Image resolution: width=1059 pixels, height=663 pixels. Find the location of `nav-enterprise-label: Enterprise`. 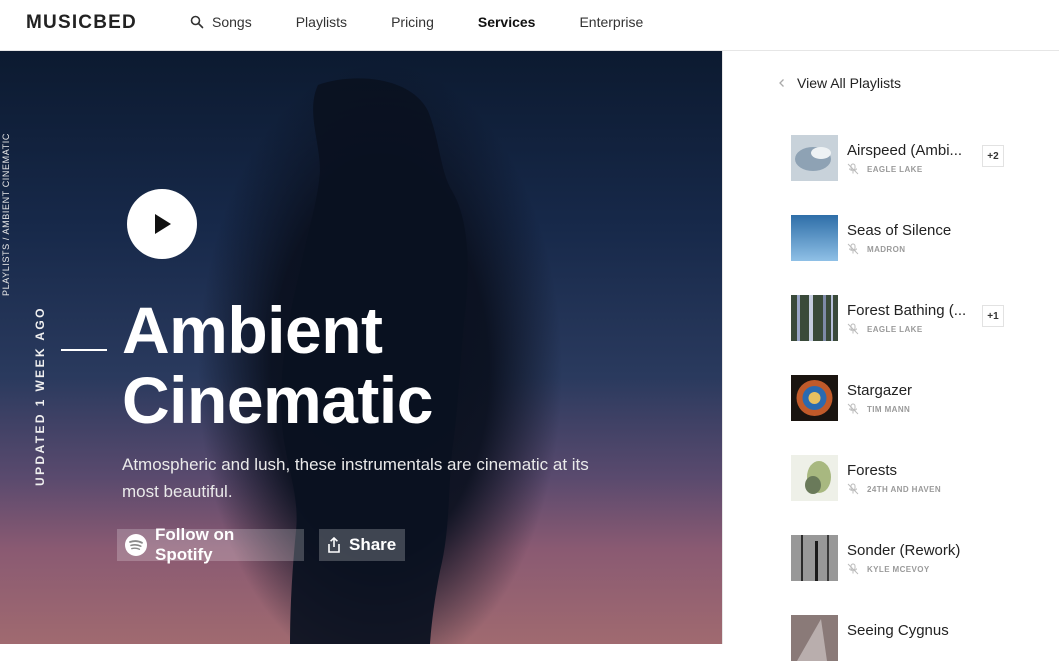

nav-enterprise-label: Enterprise is located at coordinates (611, 22).